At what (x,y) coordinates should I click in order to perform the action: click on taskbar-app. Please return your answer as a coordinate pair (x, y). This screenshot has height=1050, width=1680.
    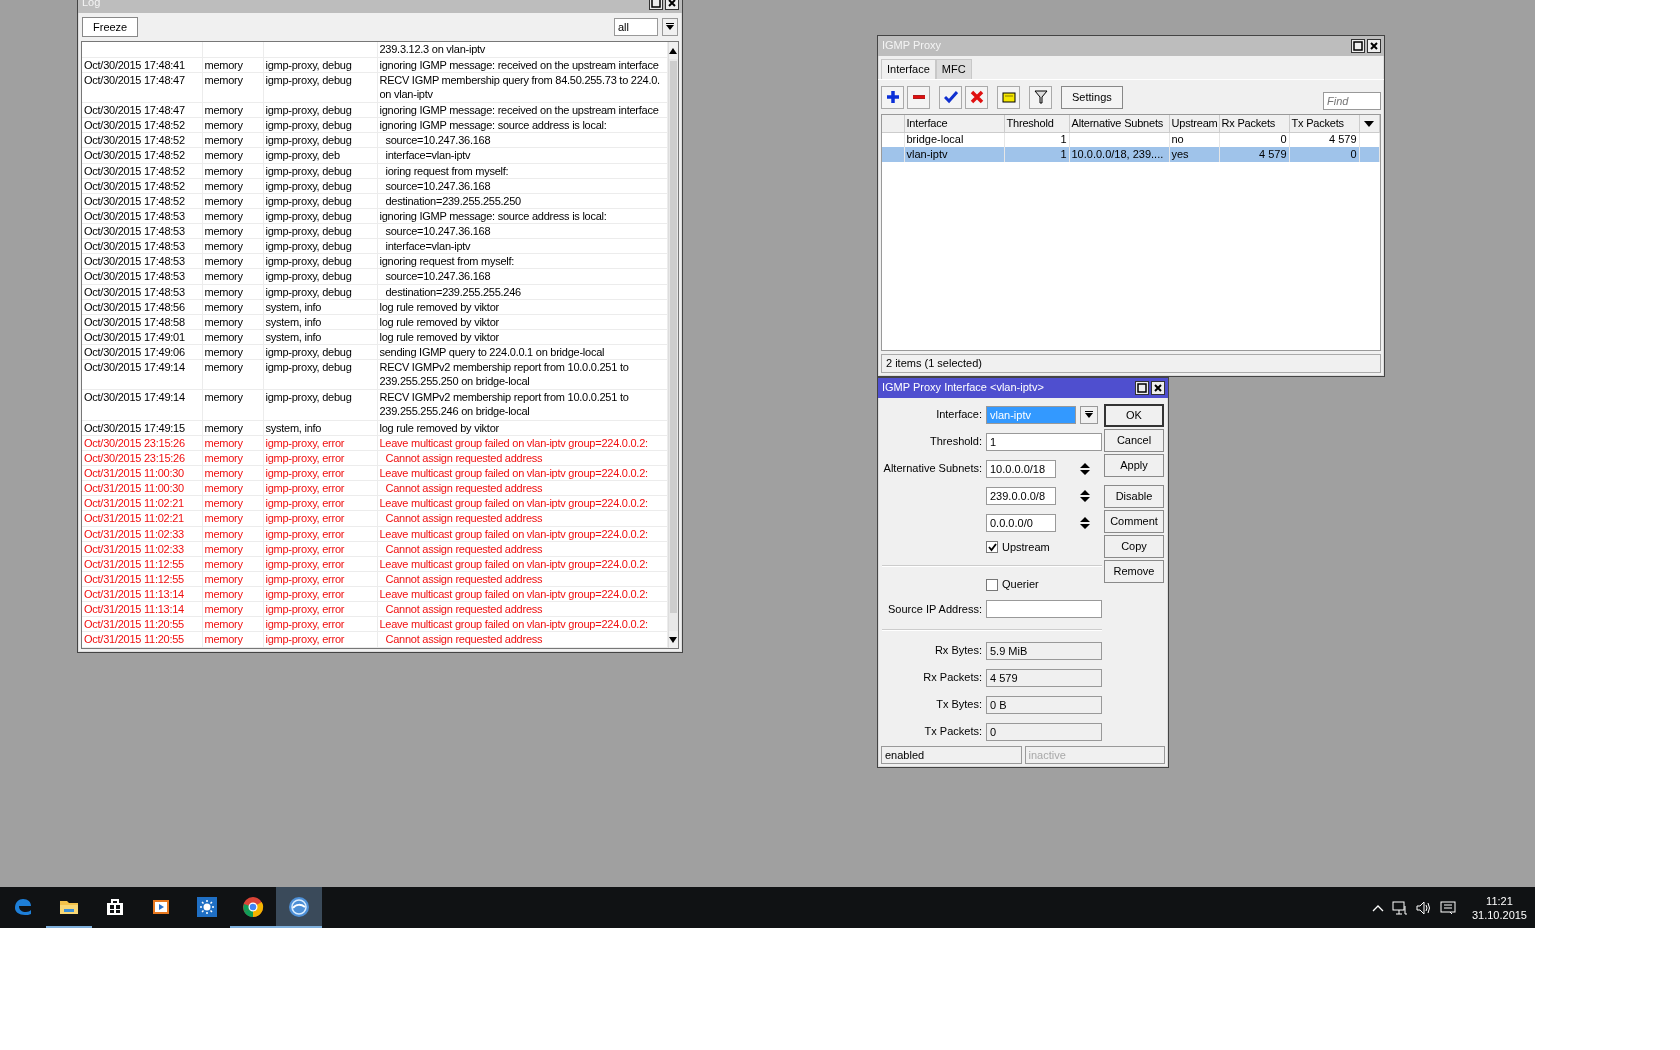
    Looking at the image, I should click on (299, 907).